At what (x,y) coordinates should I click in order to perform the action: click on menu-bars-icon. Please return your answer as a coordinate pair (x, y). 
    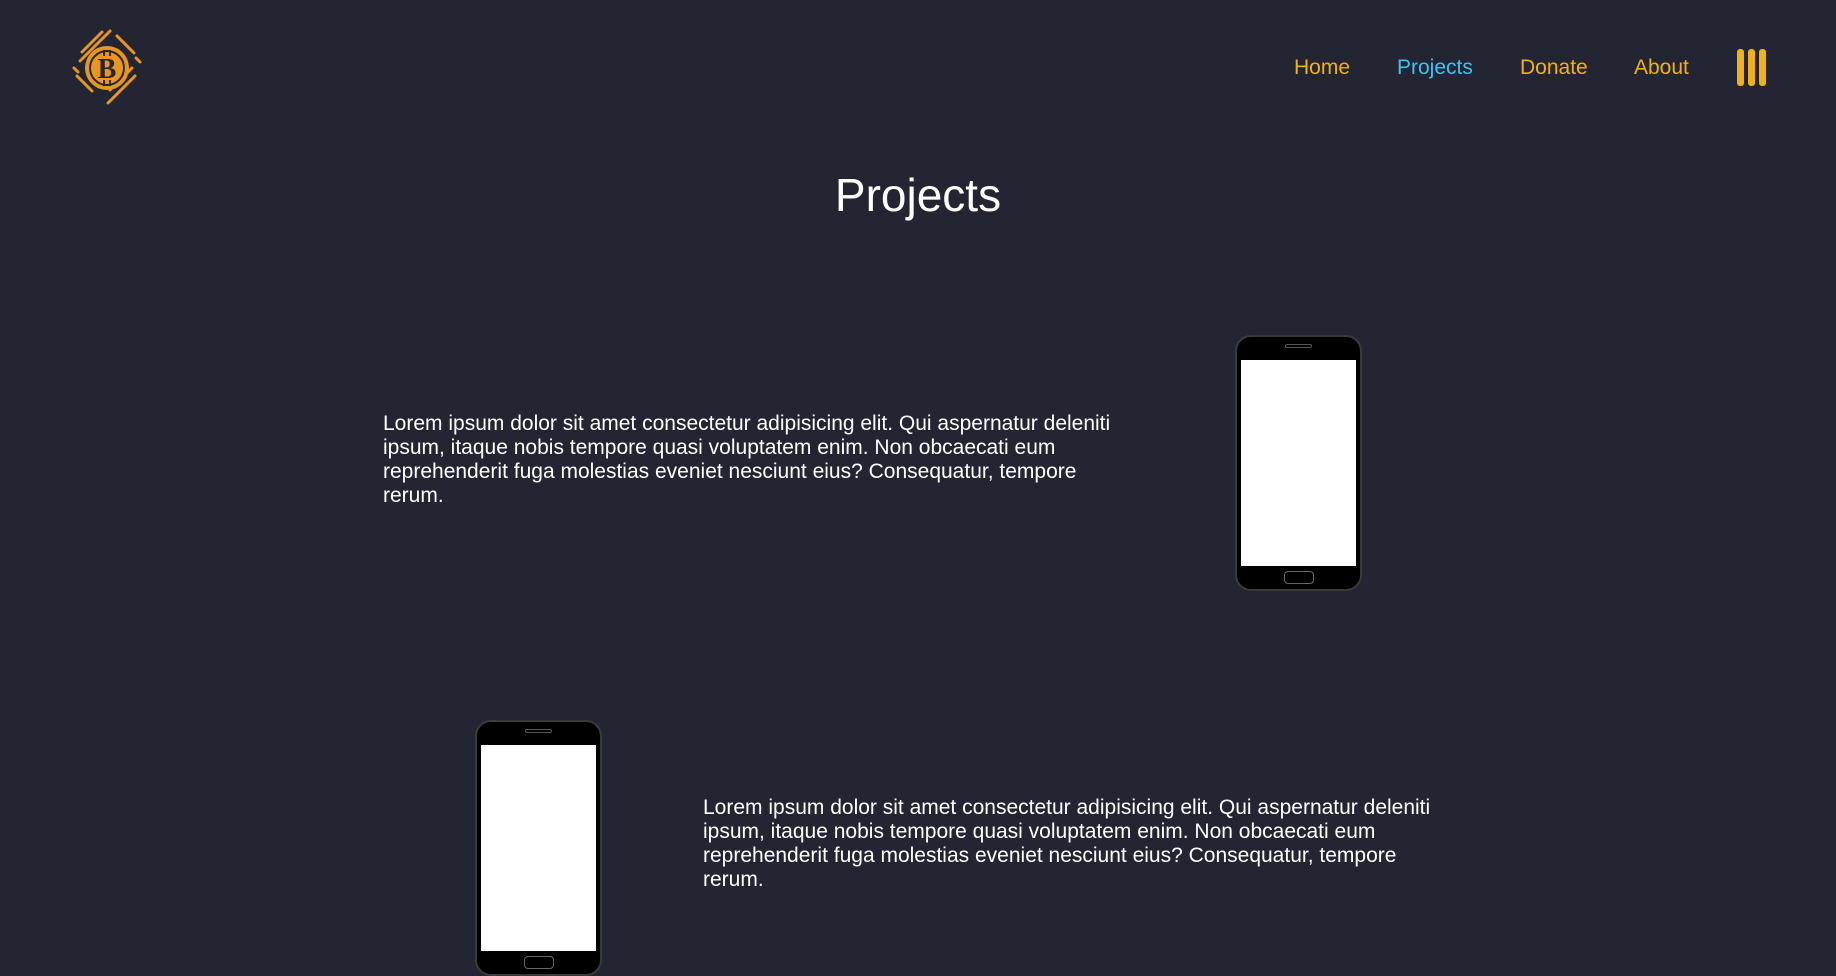
    Looking at the image, I should click on (1752, 68).